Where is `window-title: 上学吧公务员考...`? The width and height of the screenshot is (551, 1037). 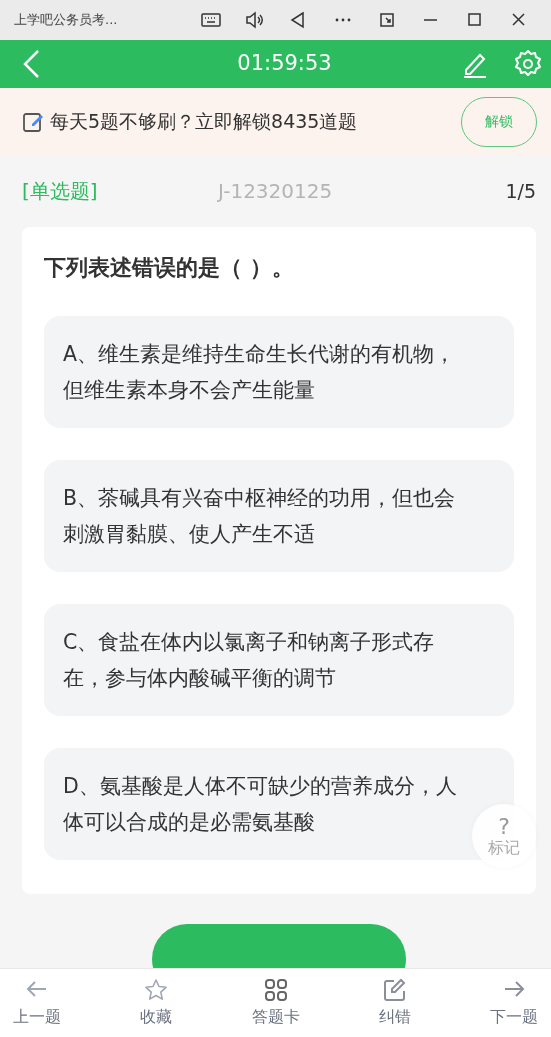 window-title: 上学吧公务员考... is located at coordinates (66, 20).